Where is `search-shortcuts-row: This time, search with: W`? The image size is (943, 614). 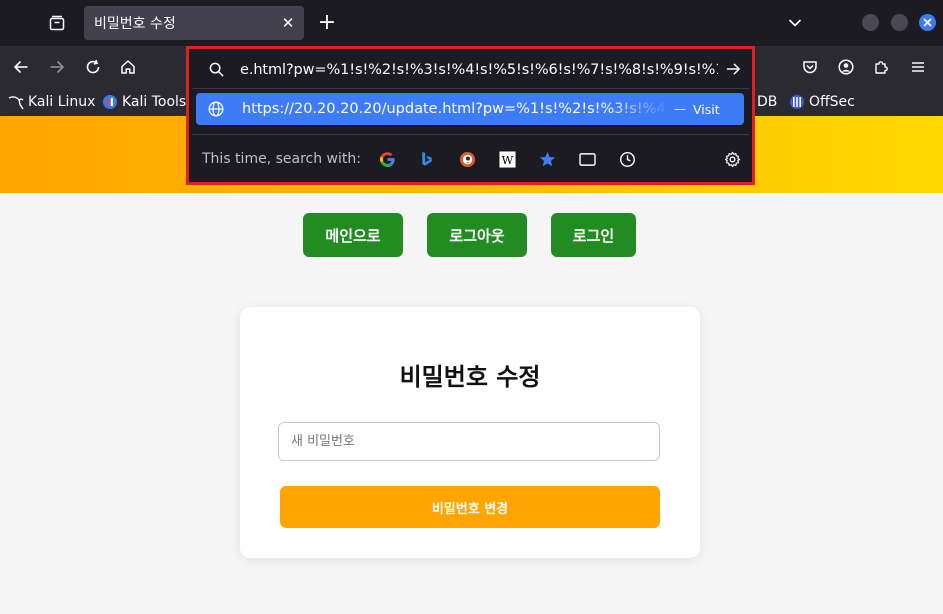
search-shortcuts-row: This time, search with: W is located at coordinates (470, 159).